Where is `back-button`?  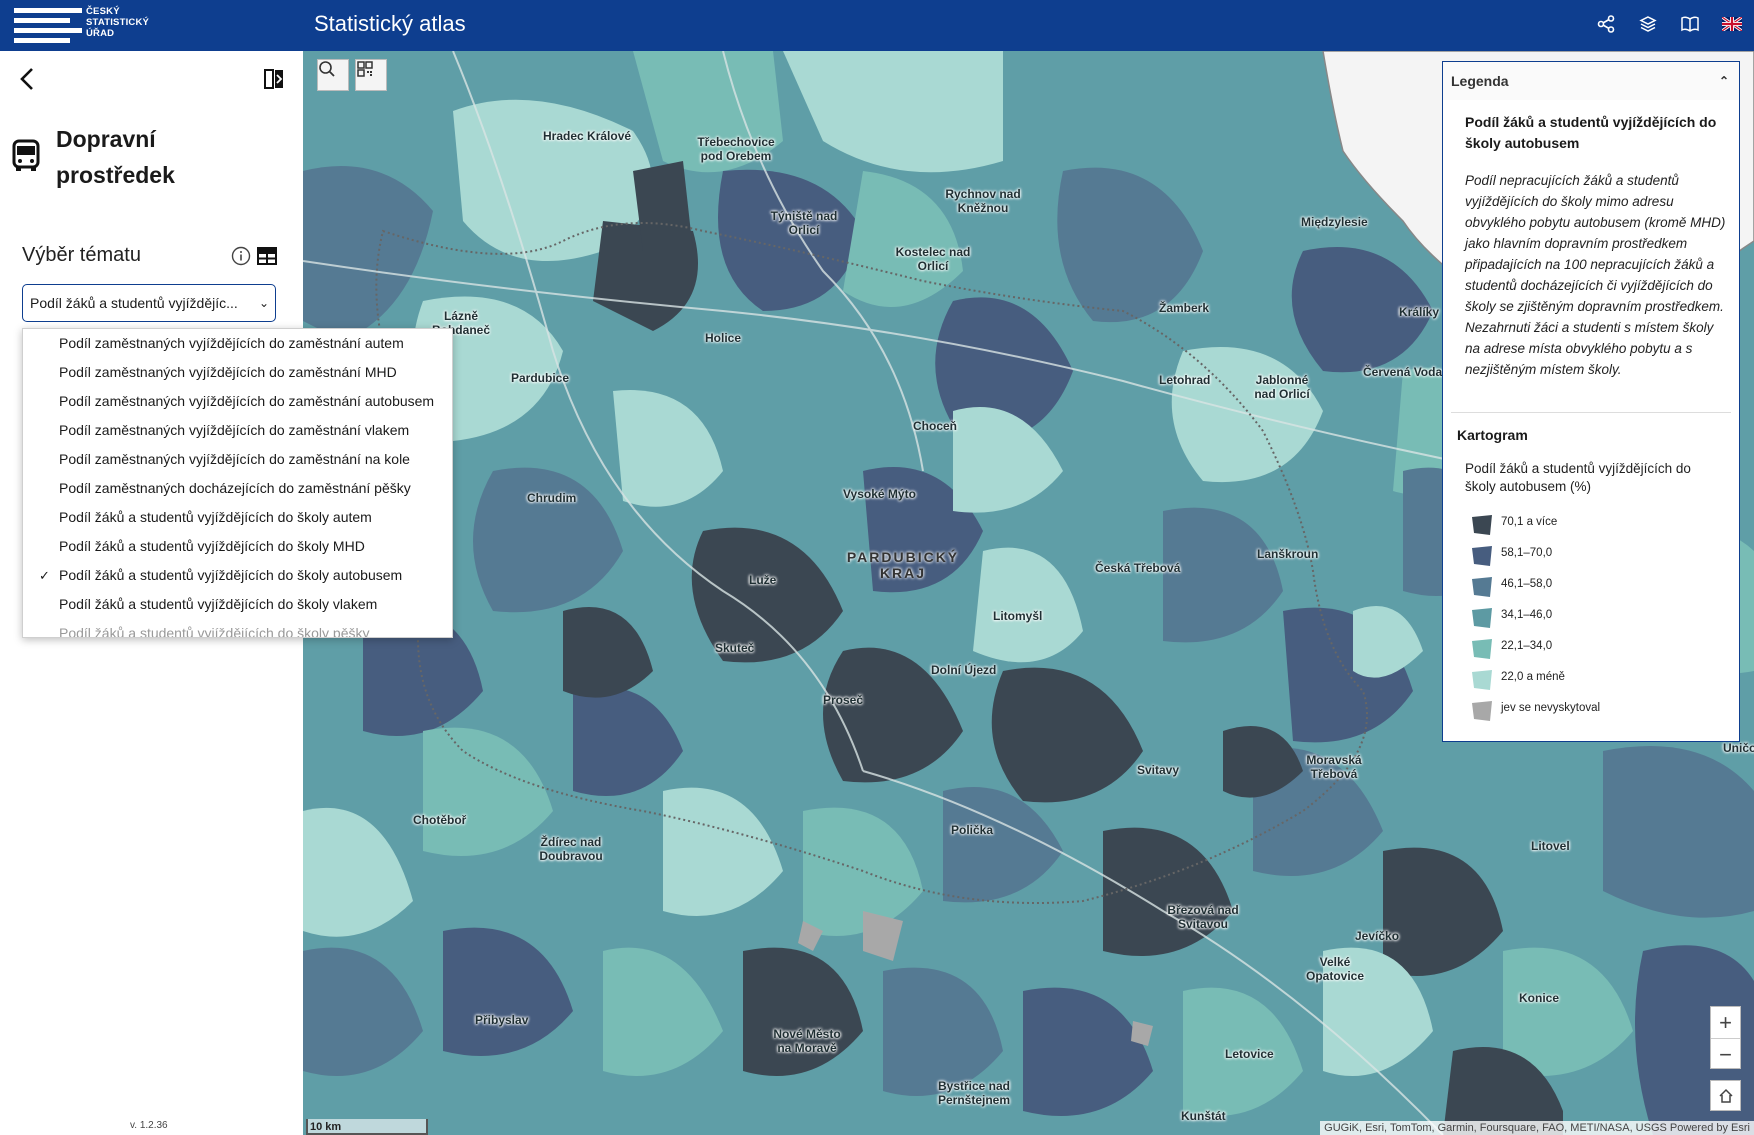 back-button is located at coordinates (28, 79).